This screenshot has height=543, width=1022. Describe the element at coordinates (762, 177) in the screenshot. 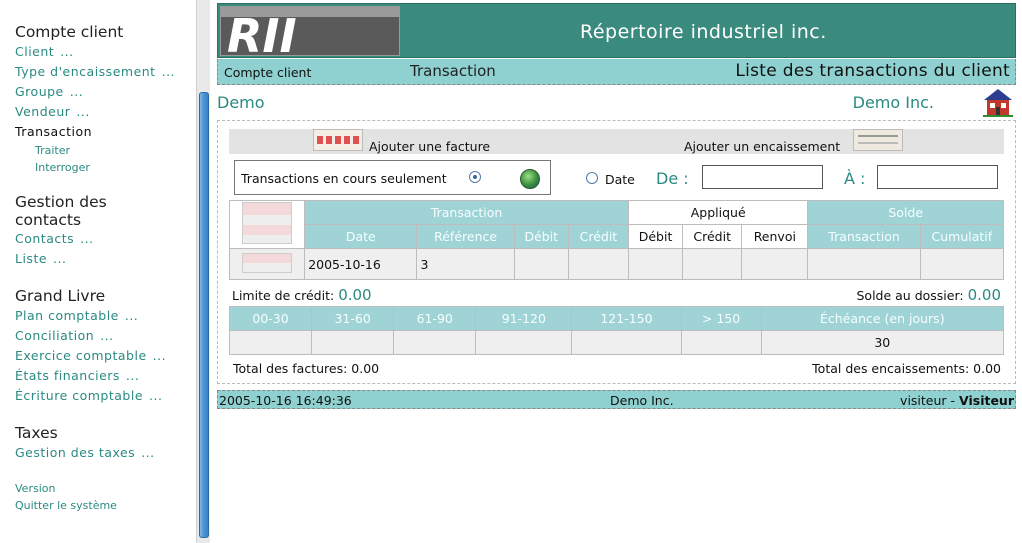

I see `from-date-input` at that location.